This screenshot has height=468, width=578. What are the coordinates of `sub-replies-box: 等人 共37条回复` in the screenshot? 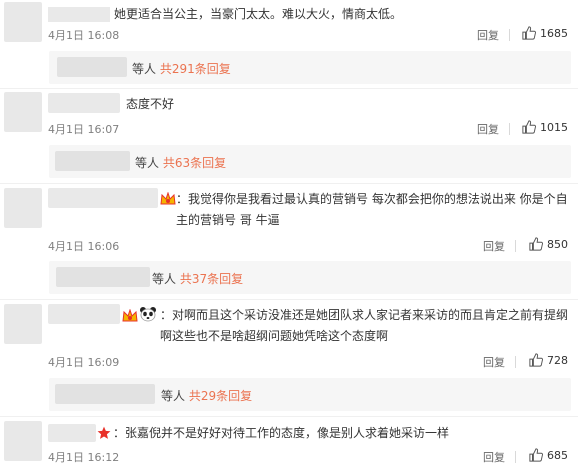 It's located at (310, 277).